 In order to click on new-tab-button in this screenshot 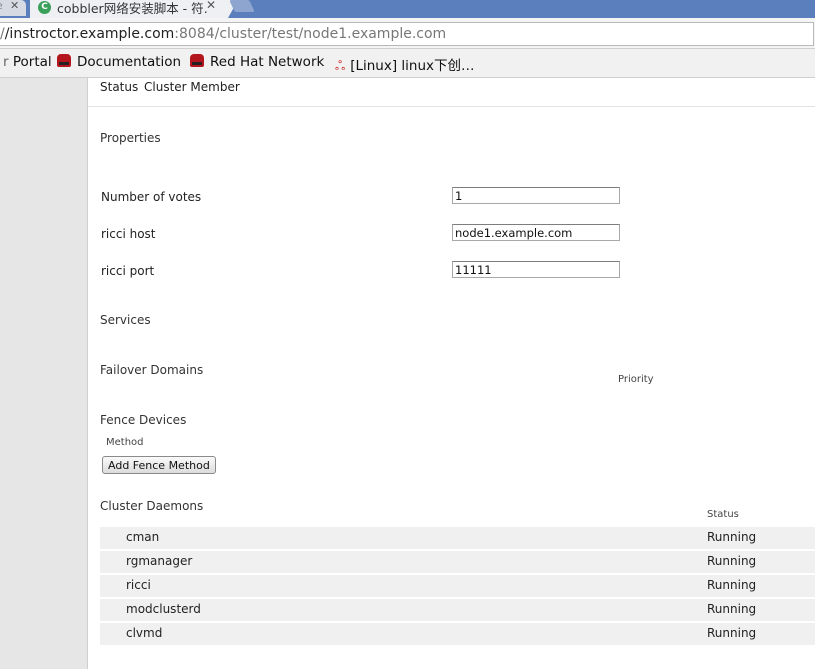, I will do `click(242, 6)`.